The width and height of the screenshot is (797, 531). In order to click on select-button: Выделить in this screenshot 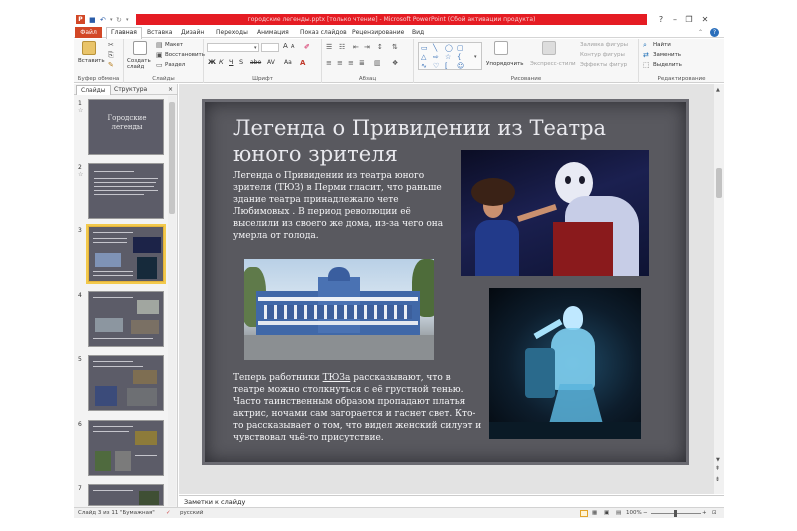, I will do `click(667, 65)`.